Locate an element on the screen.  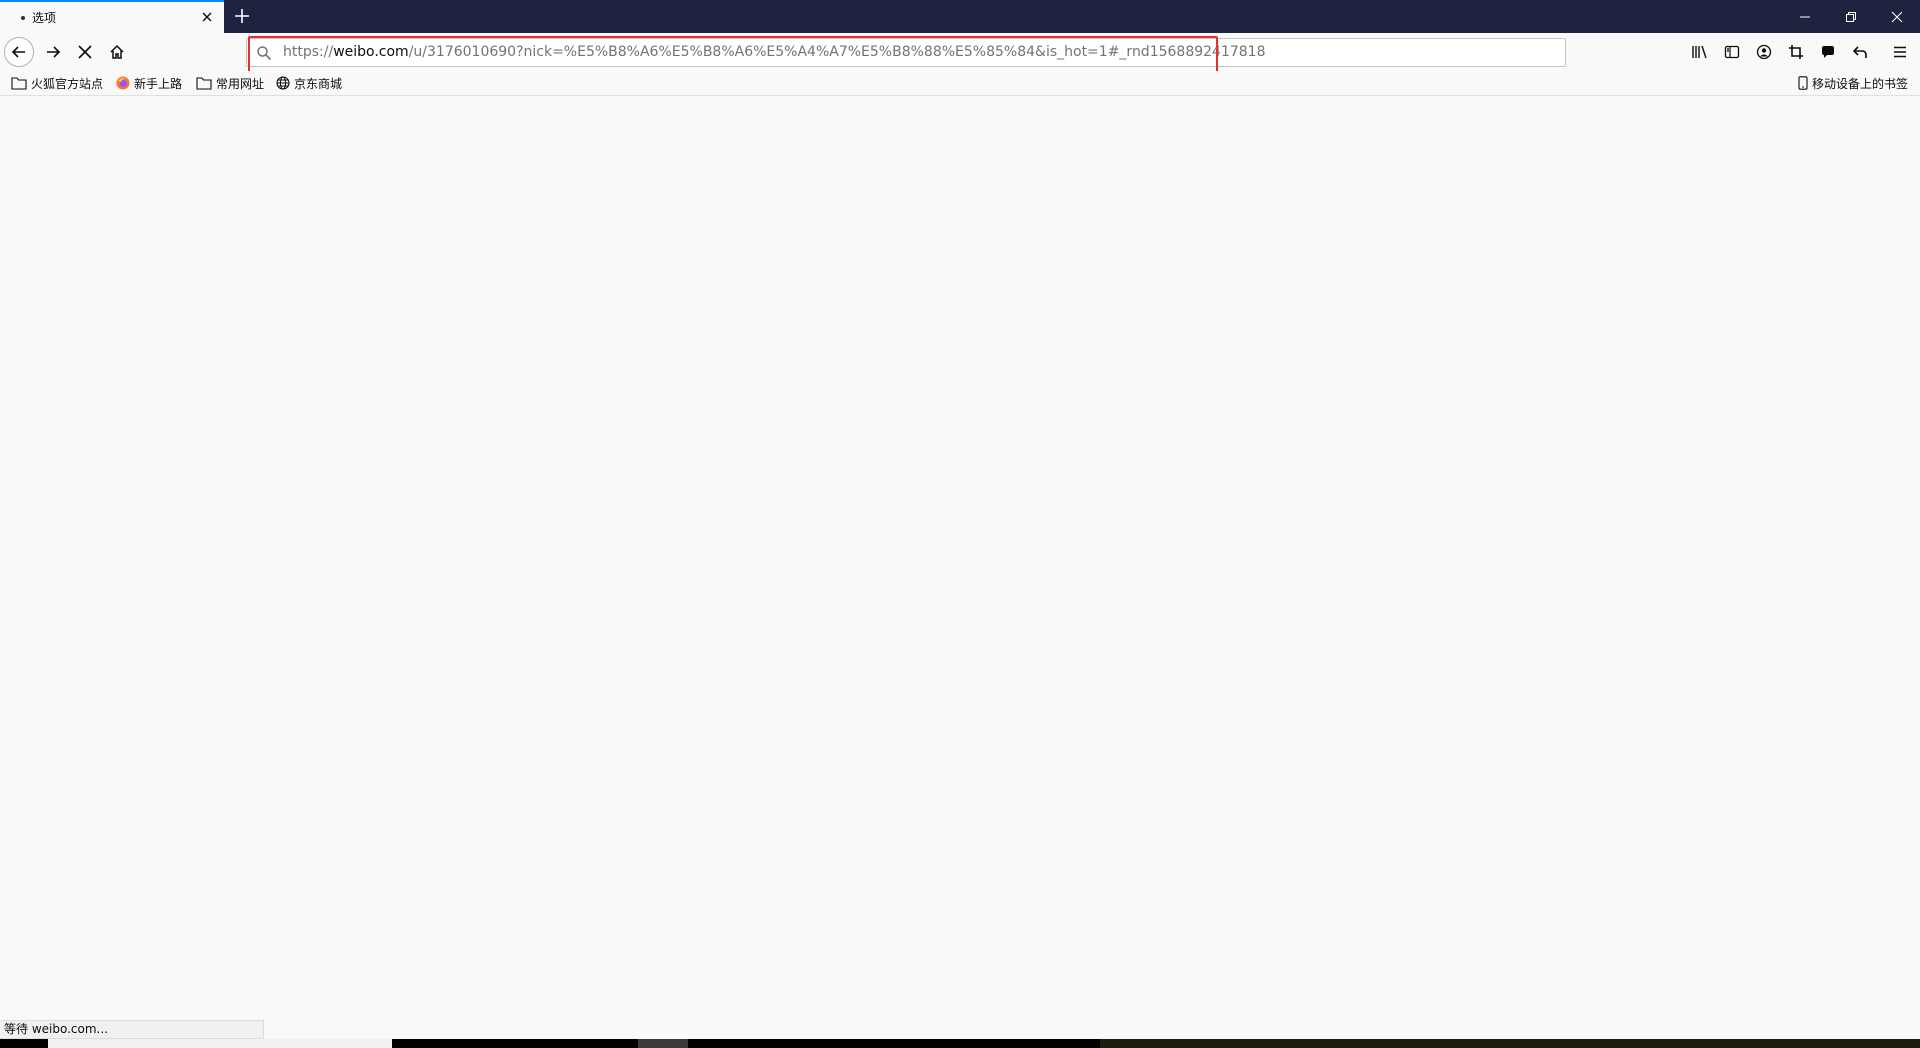
tab-close-icon is located at coordinates (207, 17).